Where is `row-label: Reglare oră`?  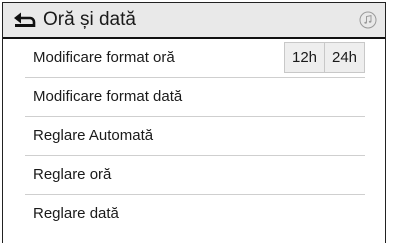 row-label: Reglare oră is located at coordinates (72, 174).